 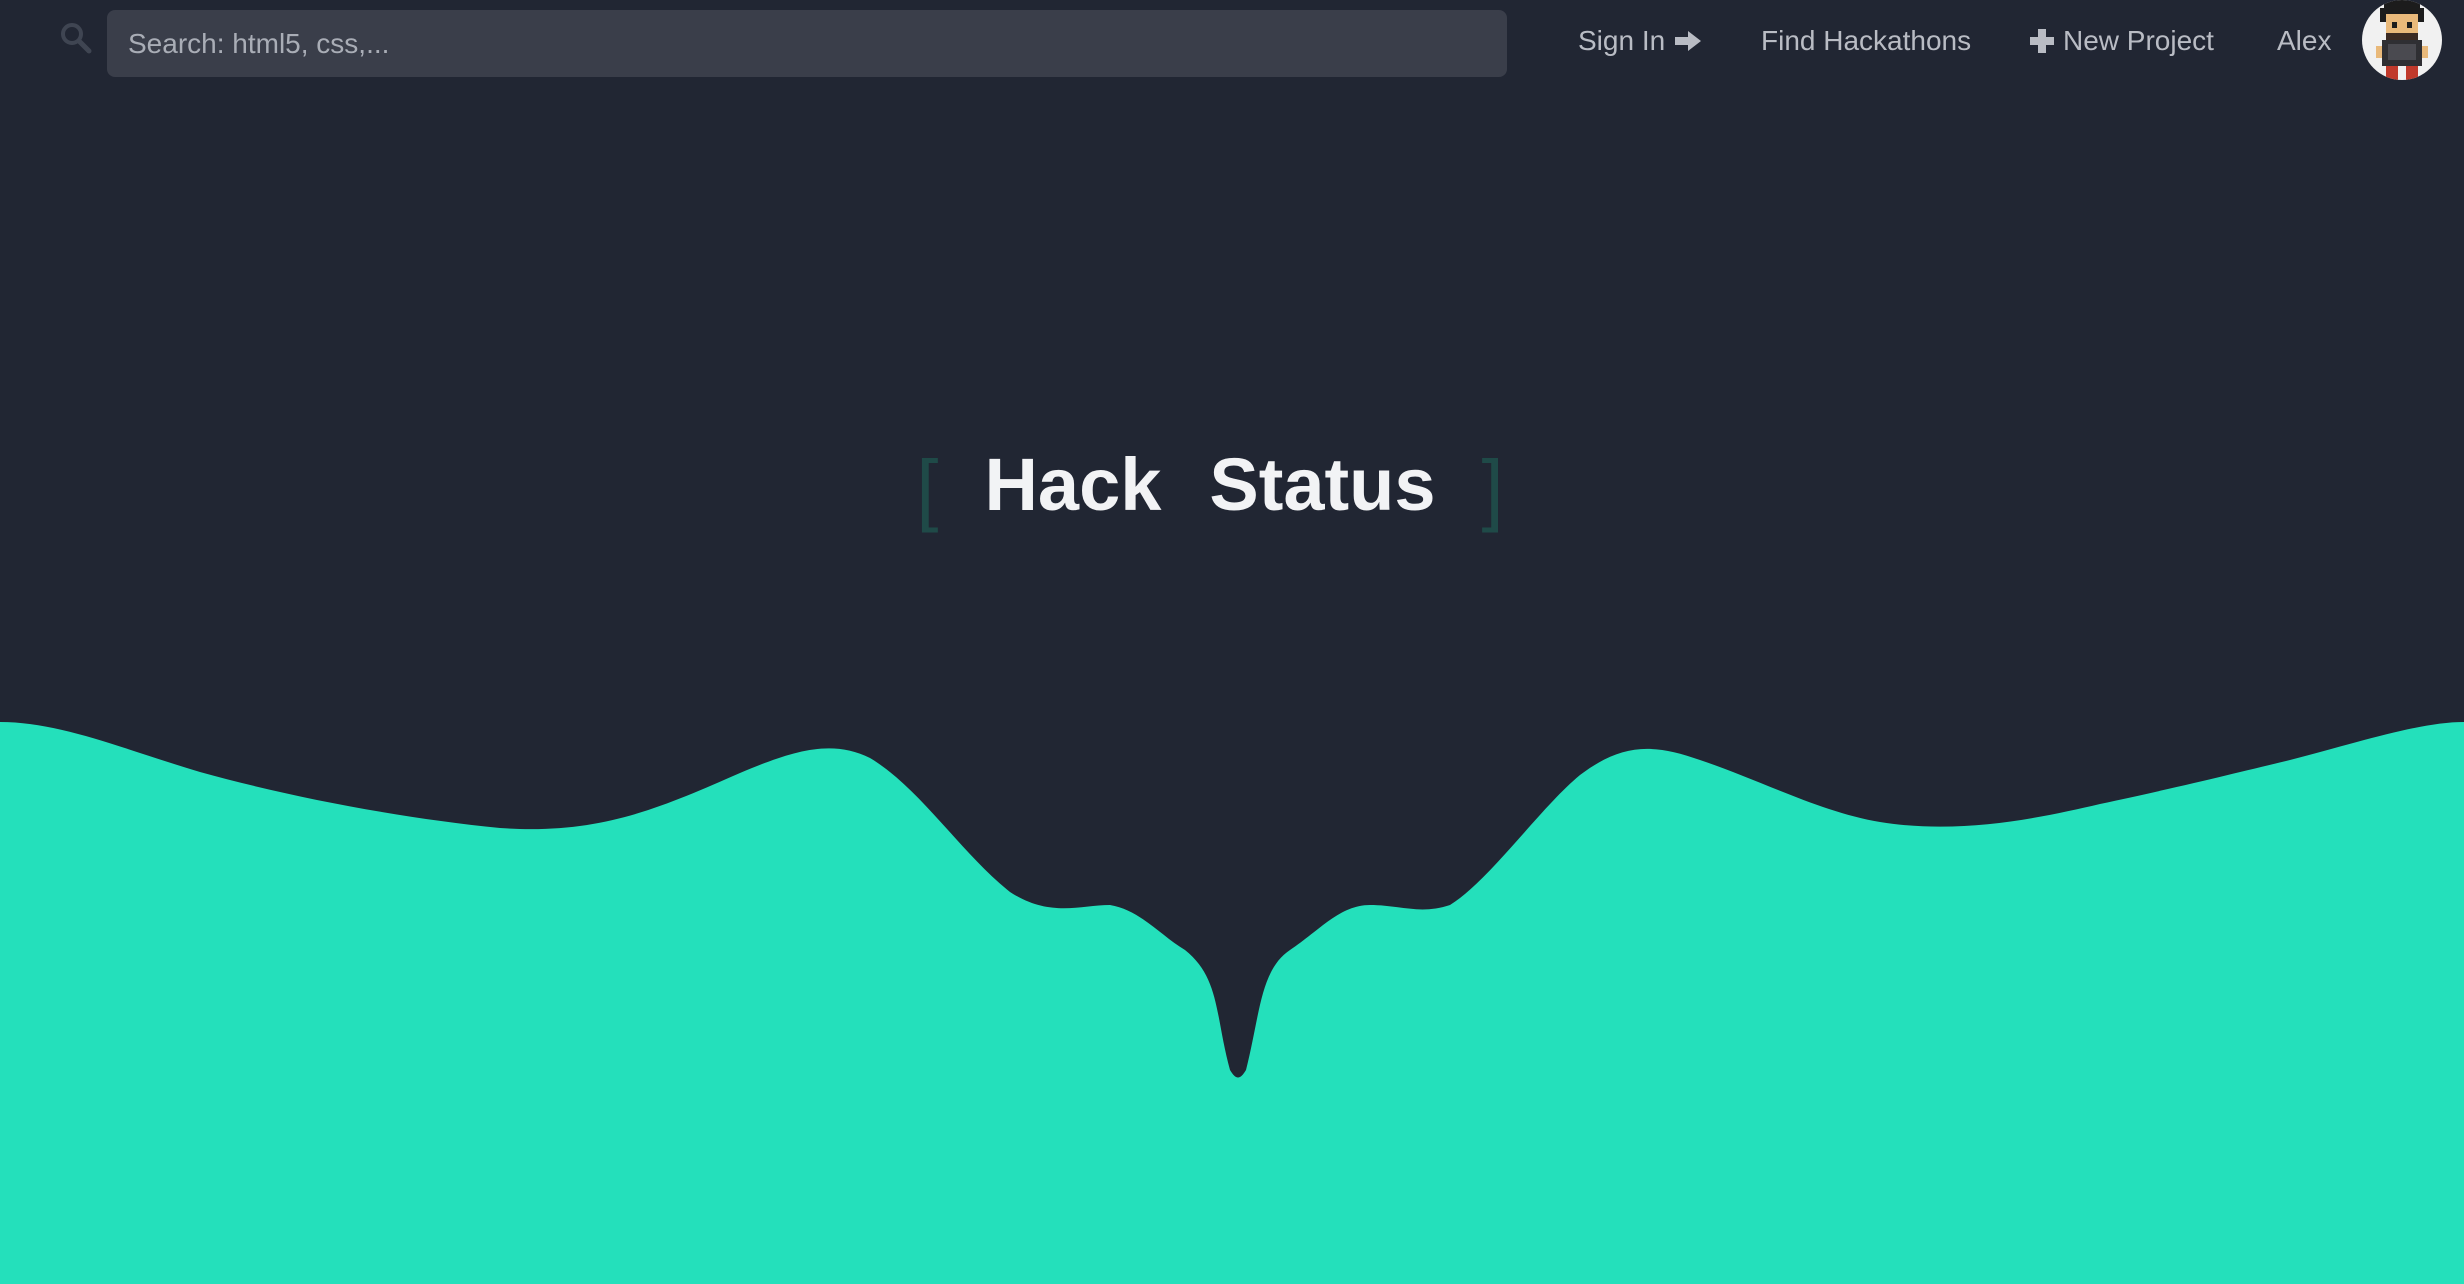 What do you see at coordinates (807, 43) in the screenshot?
I see `search-input` at bounding box center [807, 43].